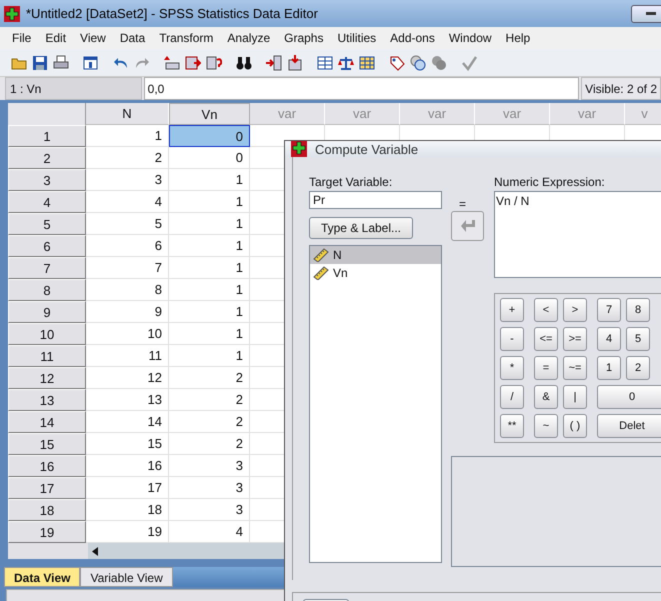 The width and height of the screenshot is (661, 601). What do you see at coordinates (47, 488) in the screenshot?
I see `row-header: 17` at bounding box center [47, 488].